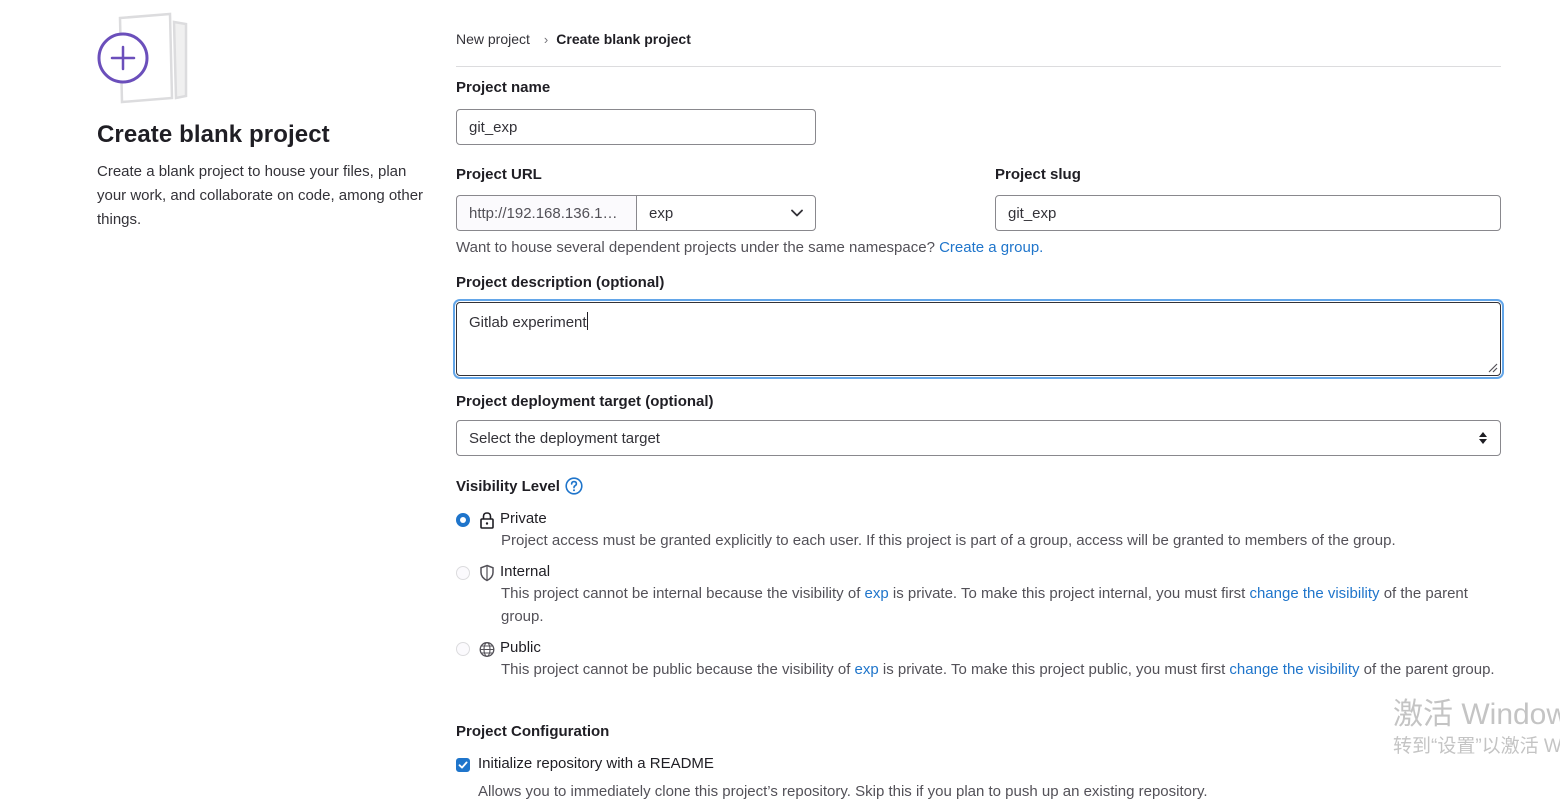  Describe the element at coordinates (978, 438) in the screenshot. I see `deployment-target-select: Select the deployment target` at that location.